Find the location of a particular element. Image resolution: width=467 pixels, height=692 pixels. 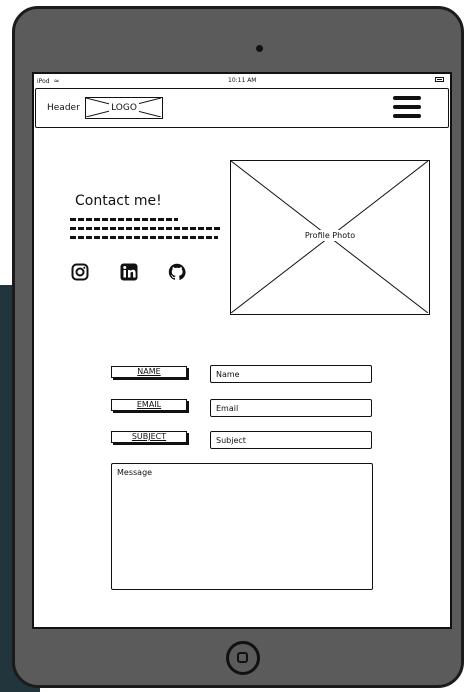

instagram-icon is located at coordinates (80, 272).